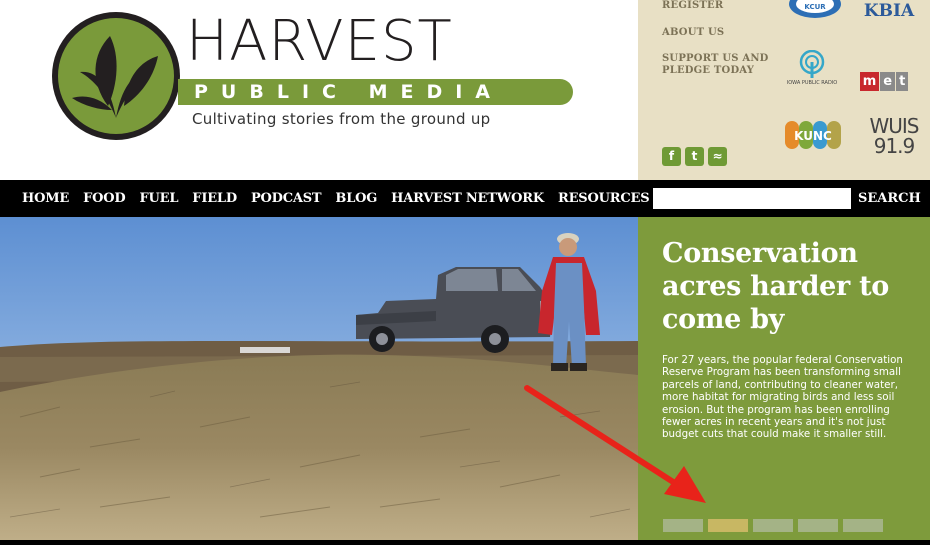 The image size is (930, 545). What do you see at coordinates (692, 6) in the screenshot?
I see `register-link: REGISTER` at bounding box center [692, 6].